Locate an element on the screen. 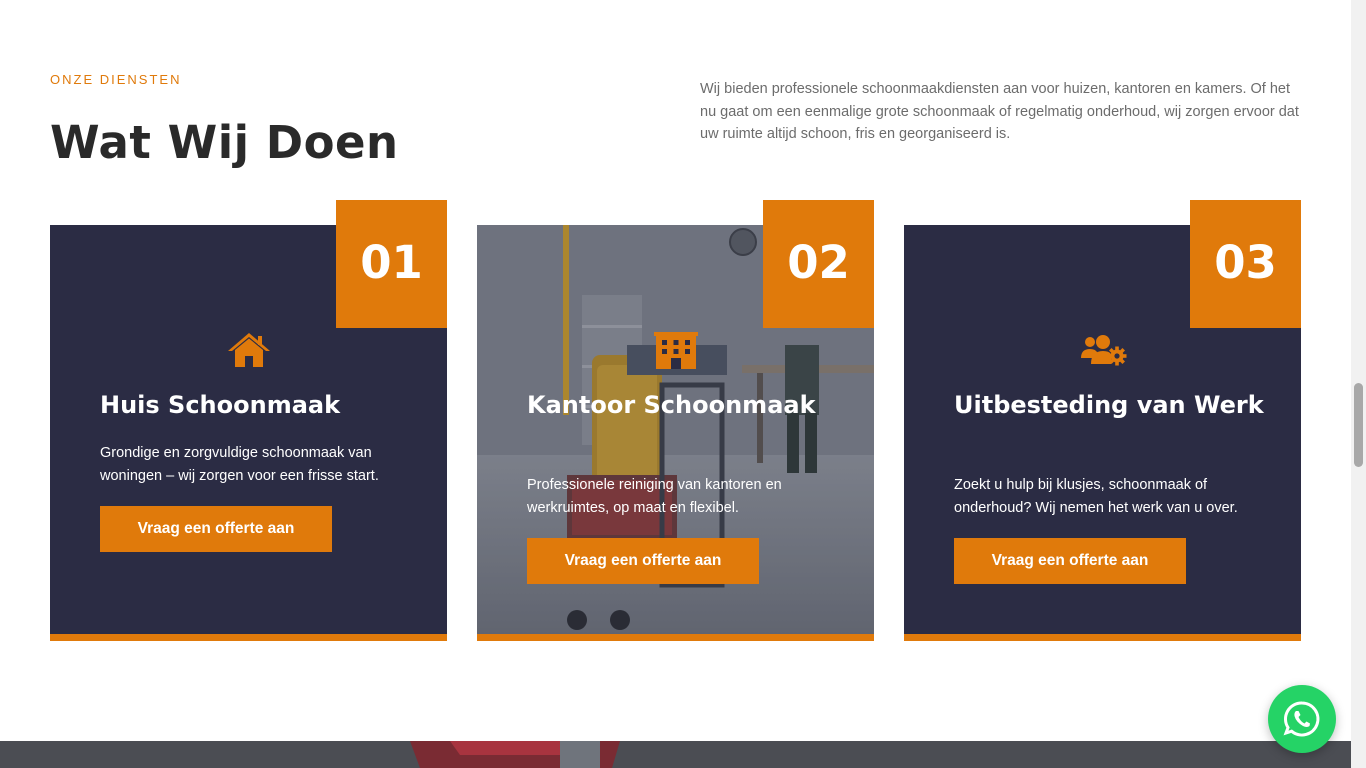 This screenshot has width=1366, height=768. whatsapp-icon is located at coordinates (1302, 719).